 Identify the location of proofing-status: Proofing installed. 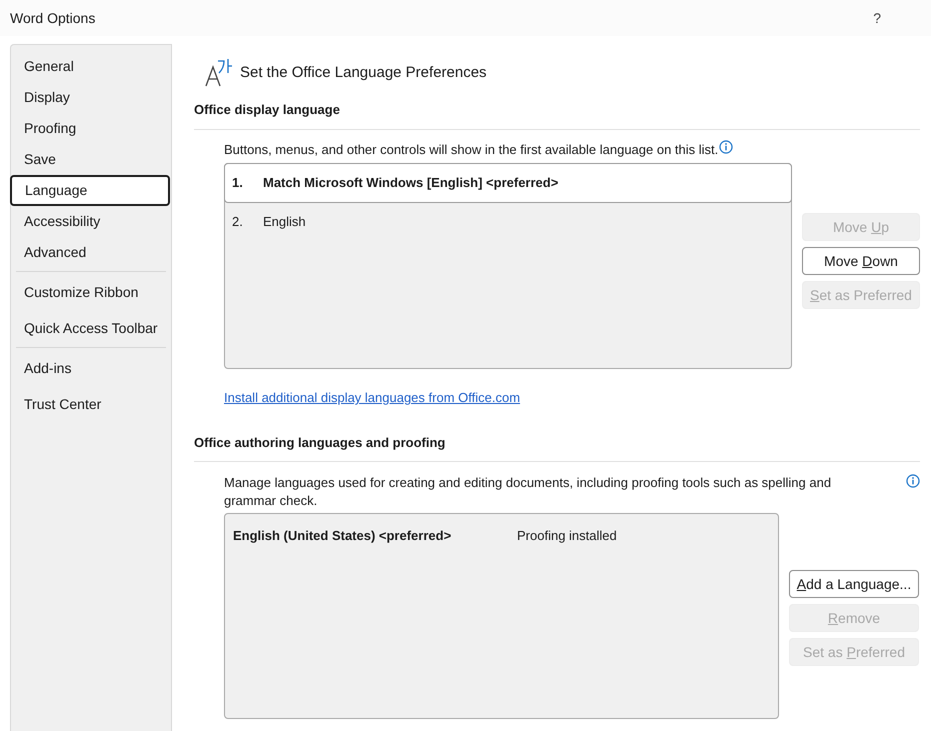
(567, 536).